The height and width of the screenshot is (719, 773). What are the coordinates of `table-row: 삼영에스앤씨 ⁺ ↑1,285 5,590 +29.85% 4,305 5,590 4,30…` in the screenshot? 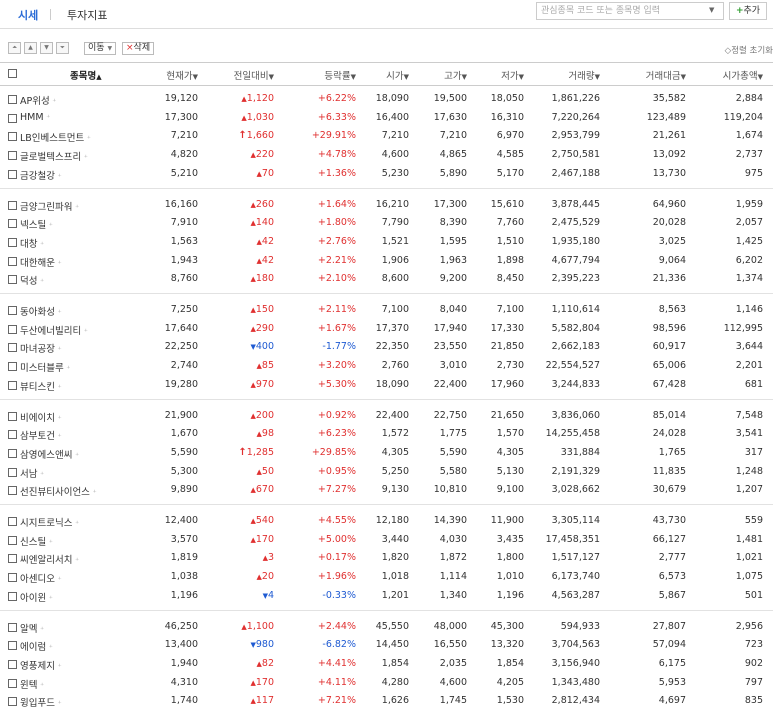 It's located at (386, 453).